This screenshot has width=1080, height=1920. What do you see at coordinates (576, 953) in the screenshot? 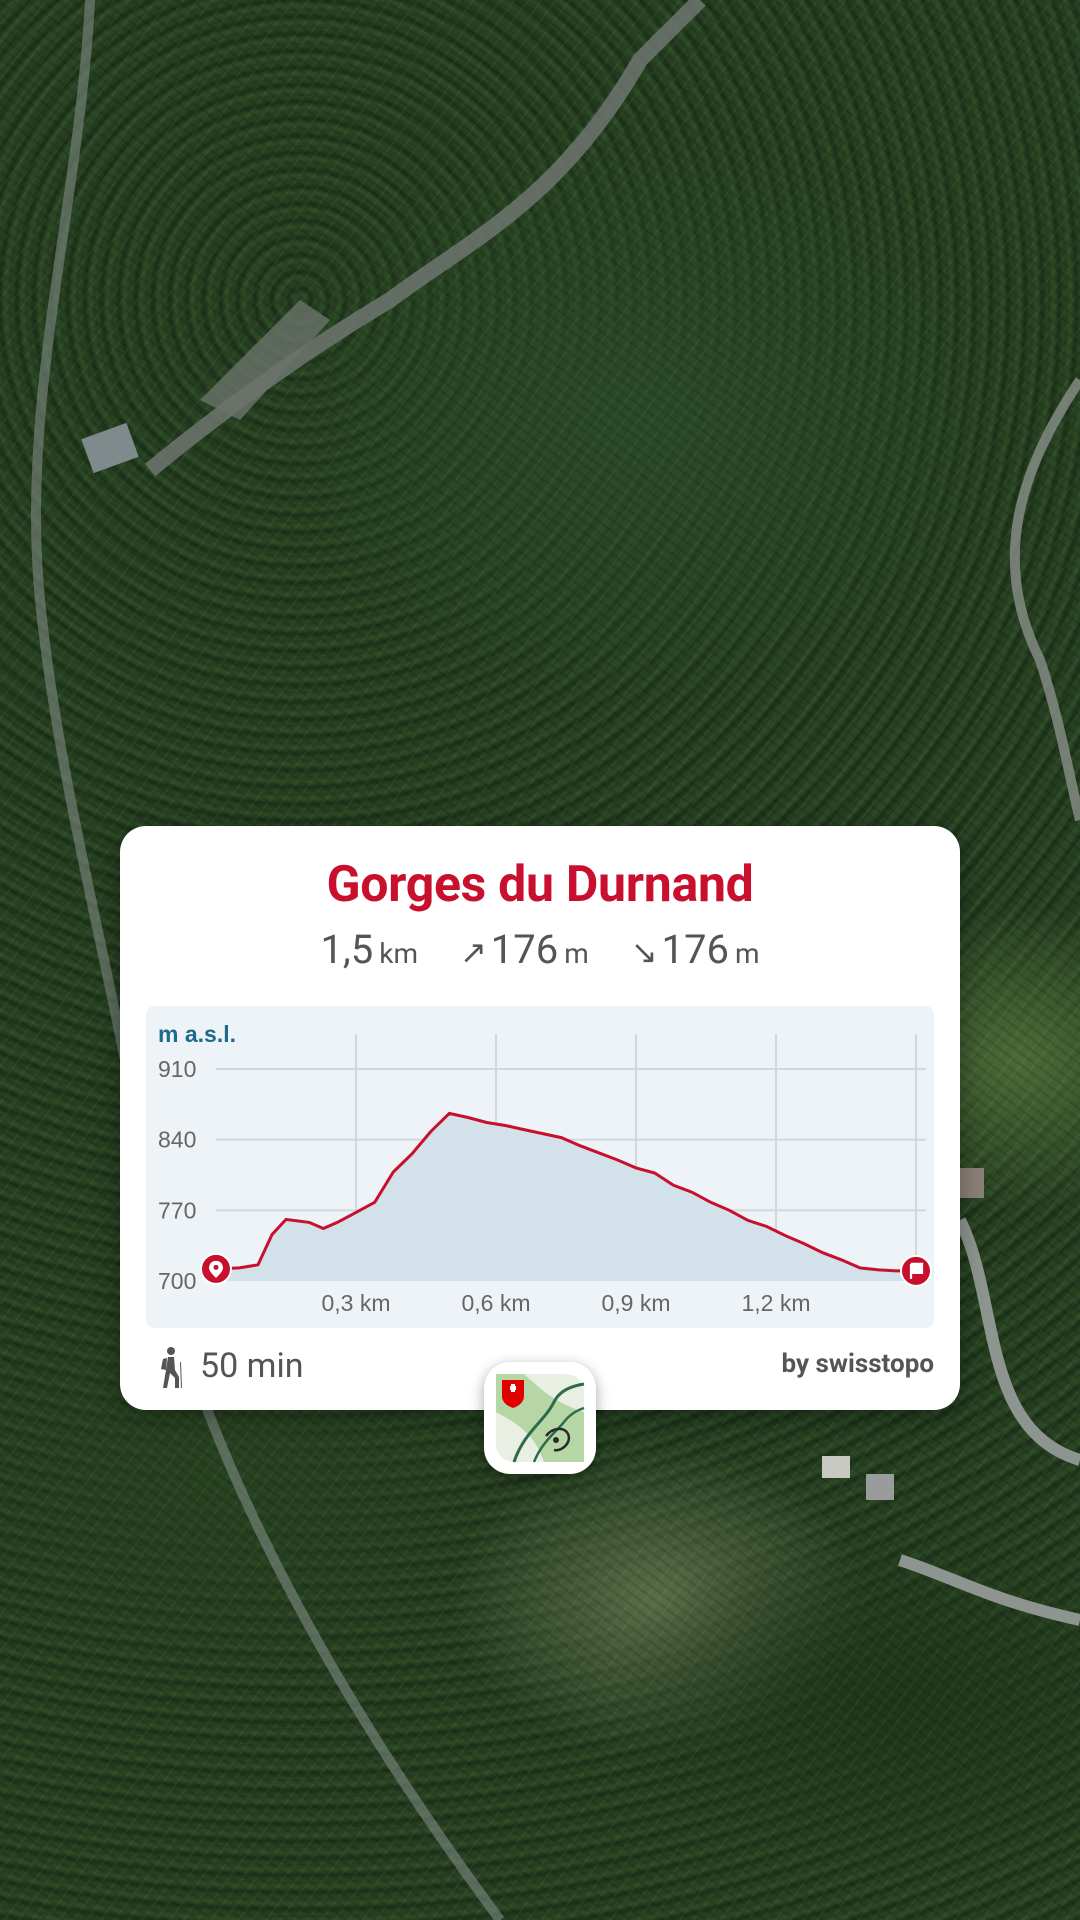
I see `ascent-unit: m` at bounding box center [576, 953].